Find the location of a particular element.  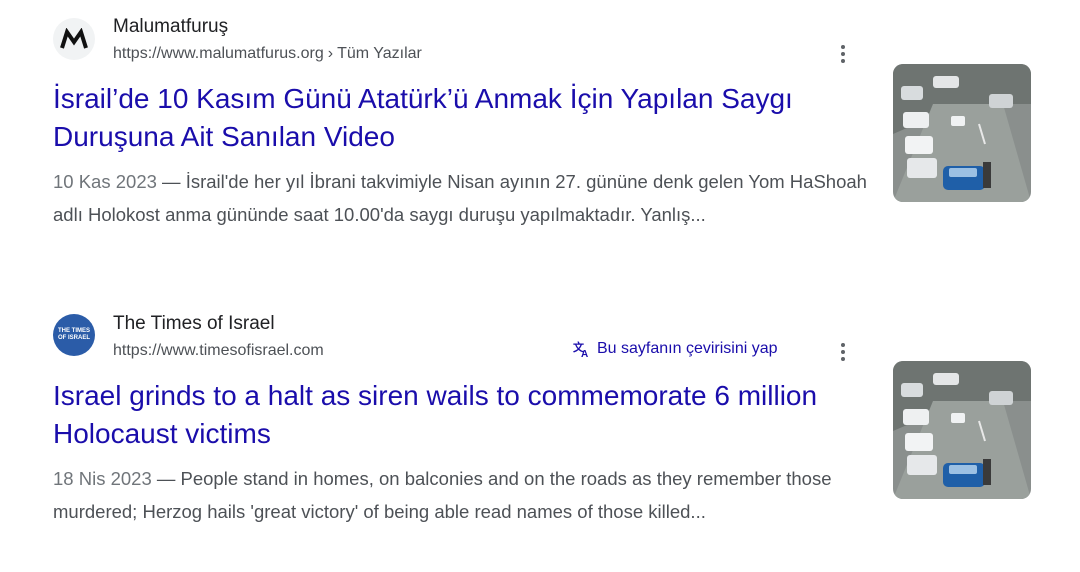

malumatfurus-logo-icon is located at coordinates (74, 39).